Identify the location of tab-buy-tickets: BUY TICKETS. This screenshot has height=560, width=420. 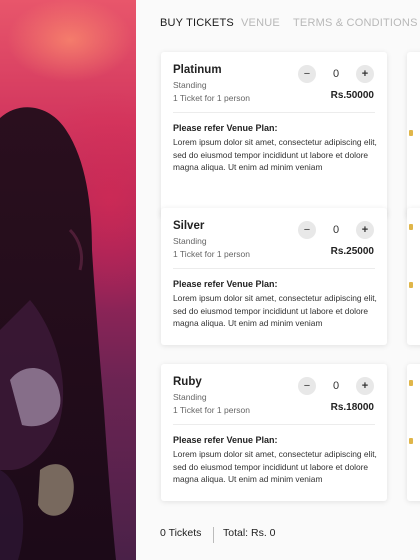
(197, 23).